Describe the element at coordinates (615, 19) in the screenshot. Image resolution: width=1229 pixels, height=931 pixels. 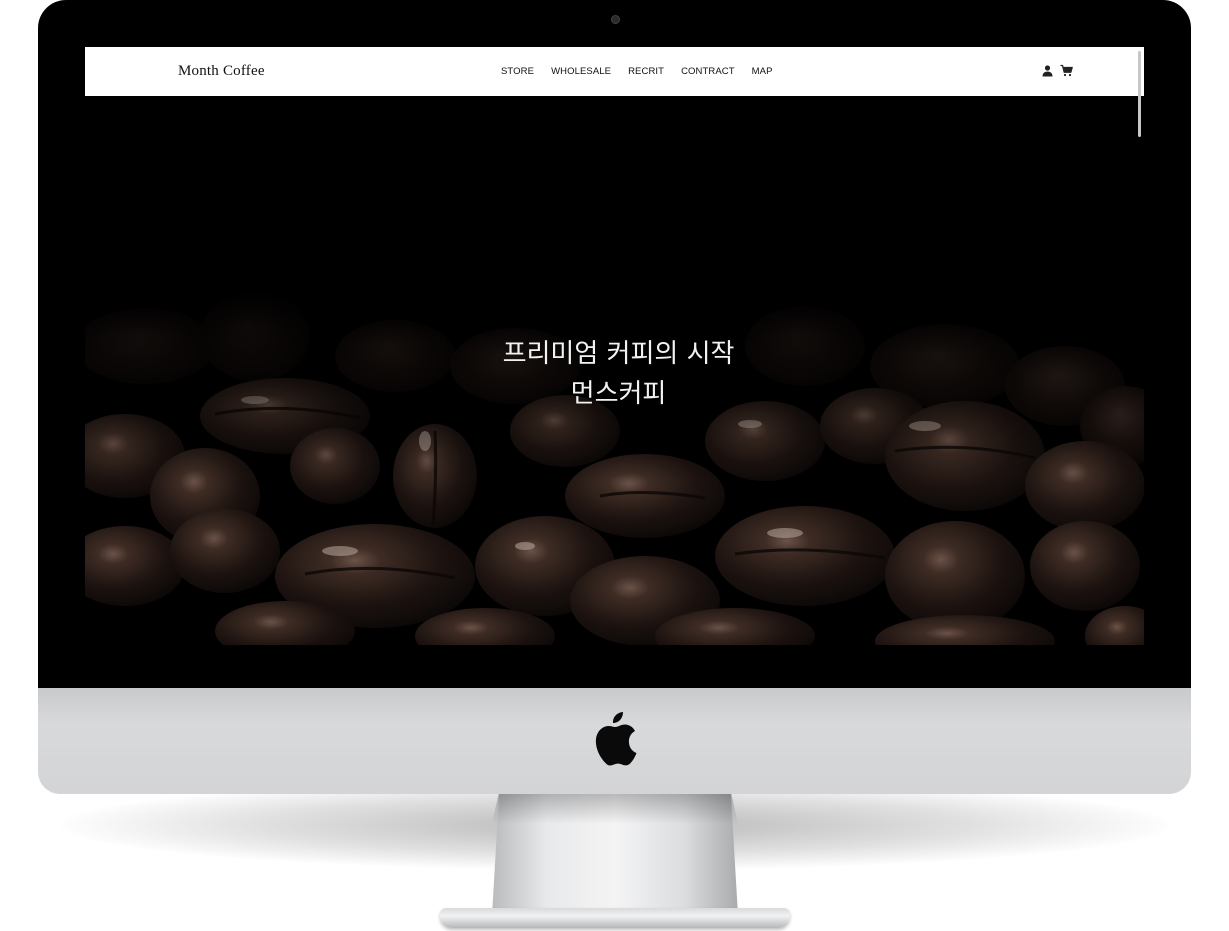
I see `camera-icon` at that location.